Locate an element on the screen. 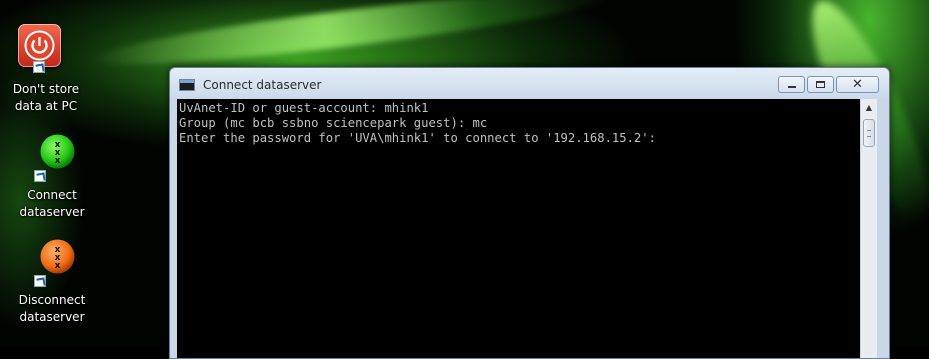 This screenshot has width=929, height=359. window-title: Connect dataserver is located at coordinates (262, 85).